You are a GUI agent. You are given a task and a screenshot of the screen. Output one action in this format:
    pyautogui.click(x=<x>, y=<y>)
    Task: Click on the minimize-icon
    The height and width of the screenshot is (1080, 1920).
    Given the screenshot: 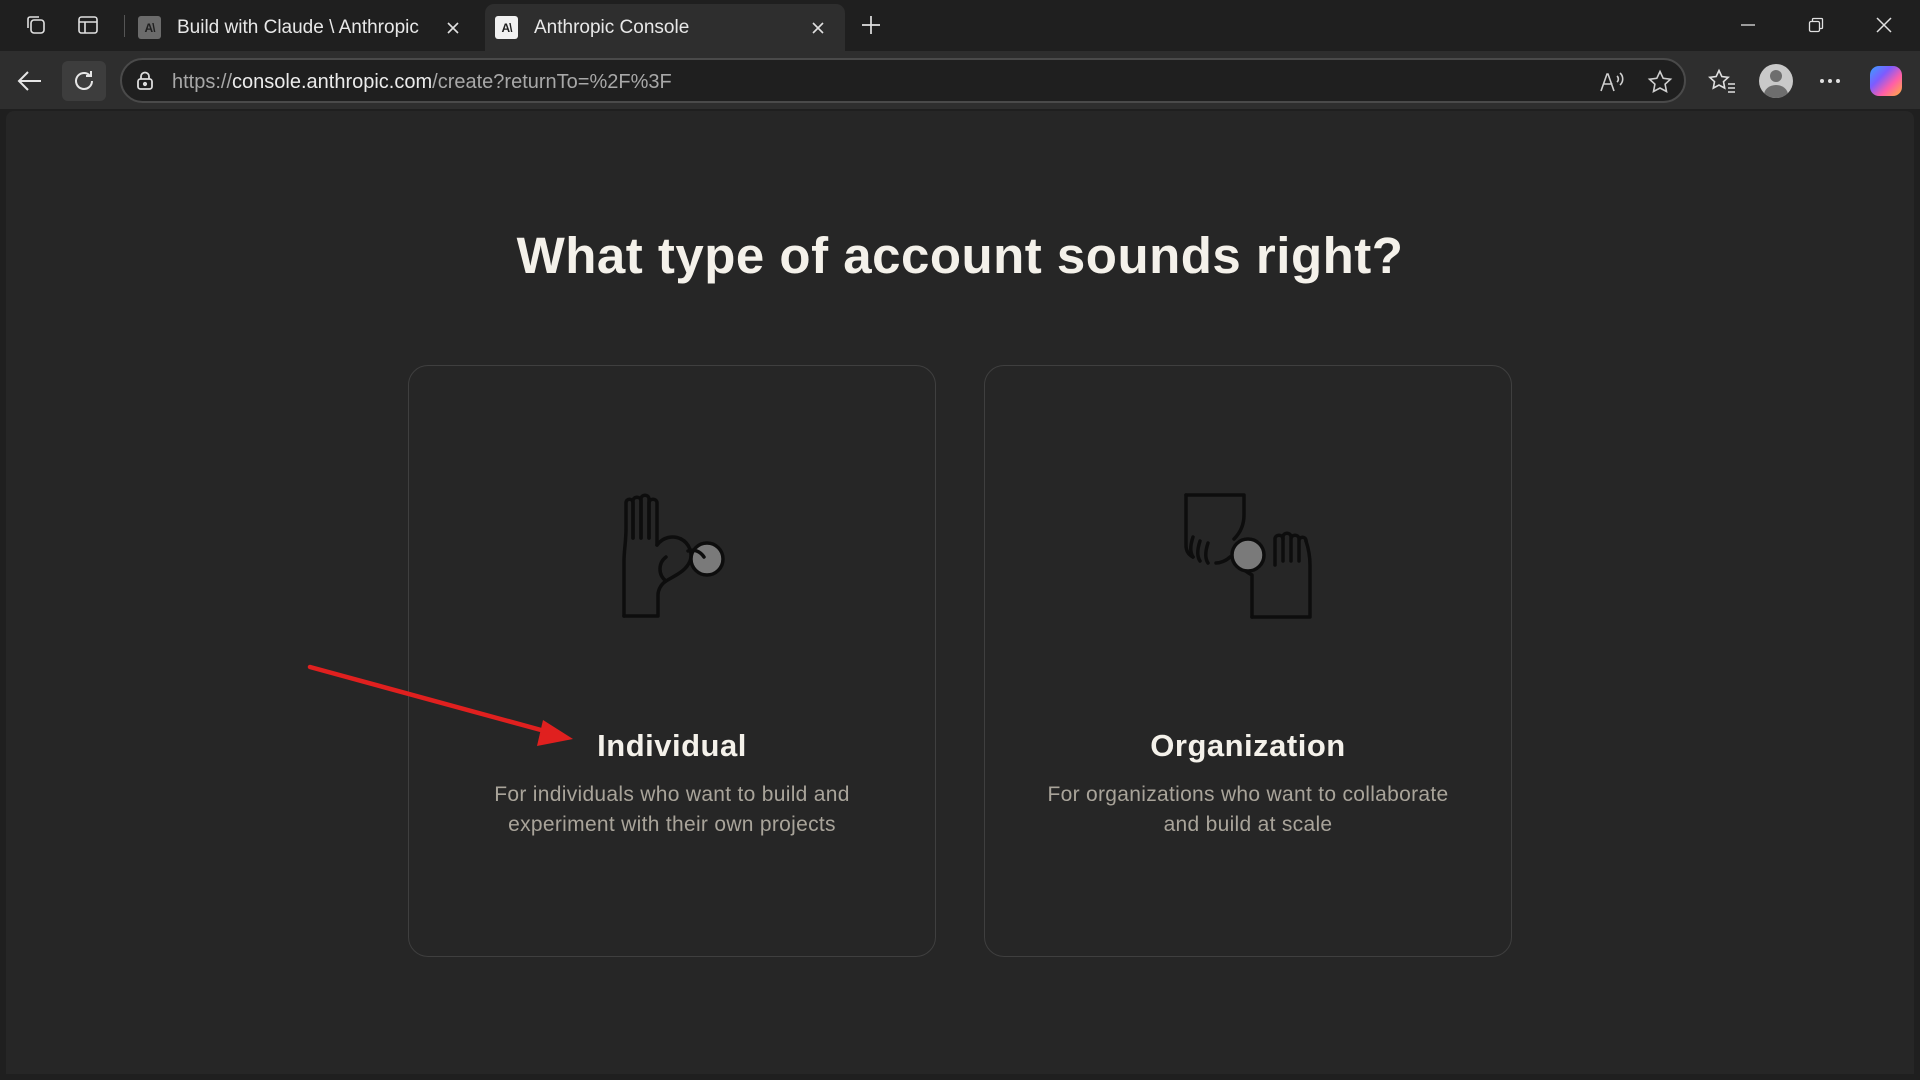 What is the action you would take?
    pyautogui.click(x=1748, y=25)
    